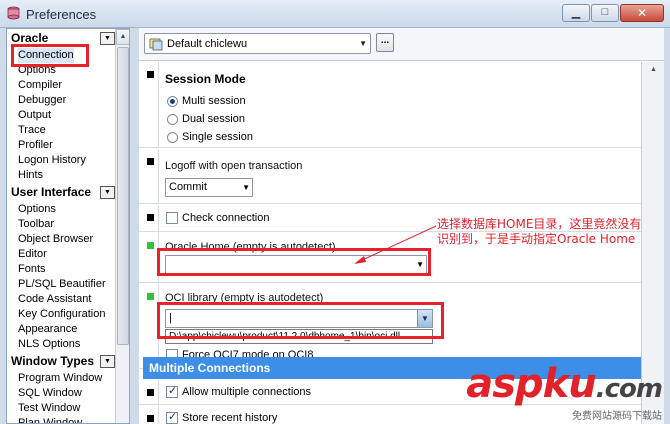 This screenshot has width=670, height=424. Describe the element at coordinates (299, 318) in the screenshot. I see `oci-library-select: | ▼` at that location.